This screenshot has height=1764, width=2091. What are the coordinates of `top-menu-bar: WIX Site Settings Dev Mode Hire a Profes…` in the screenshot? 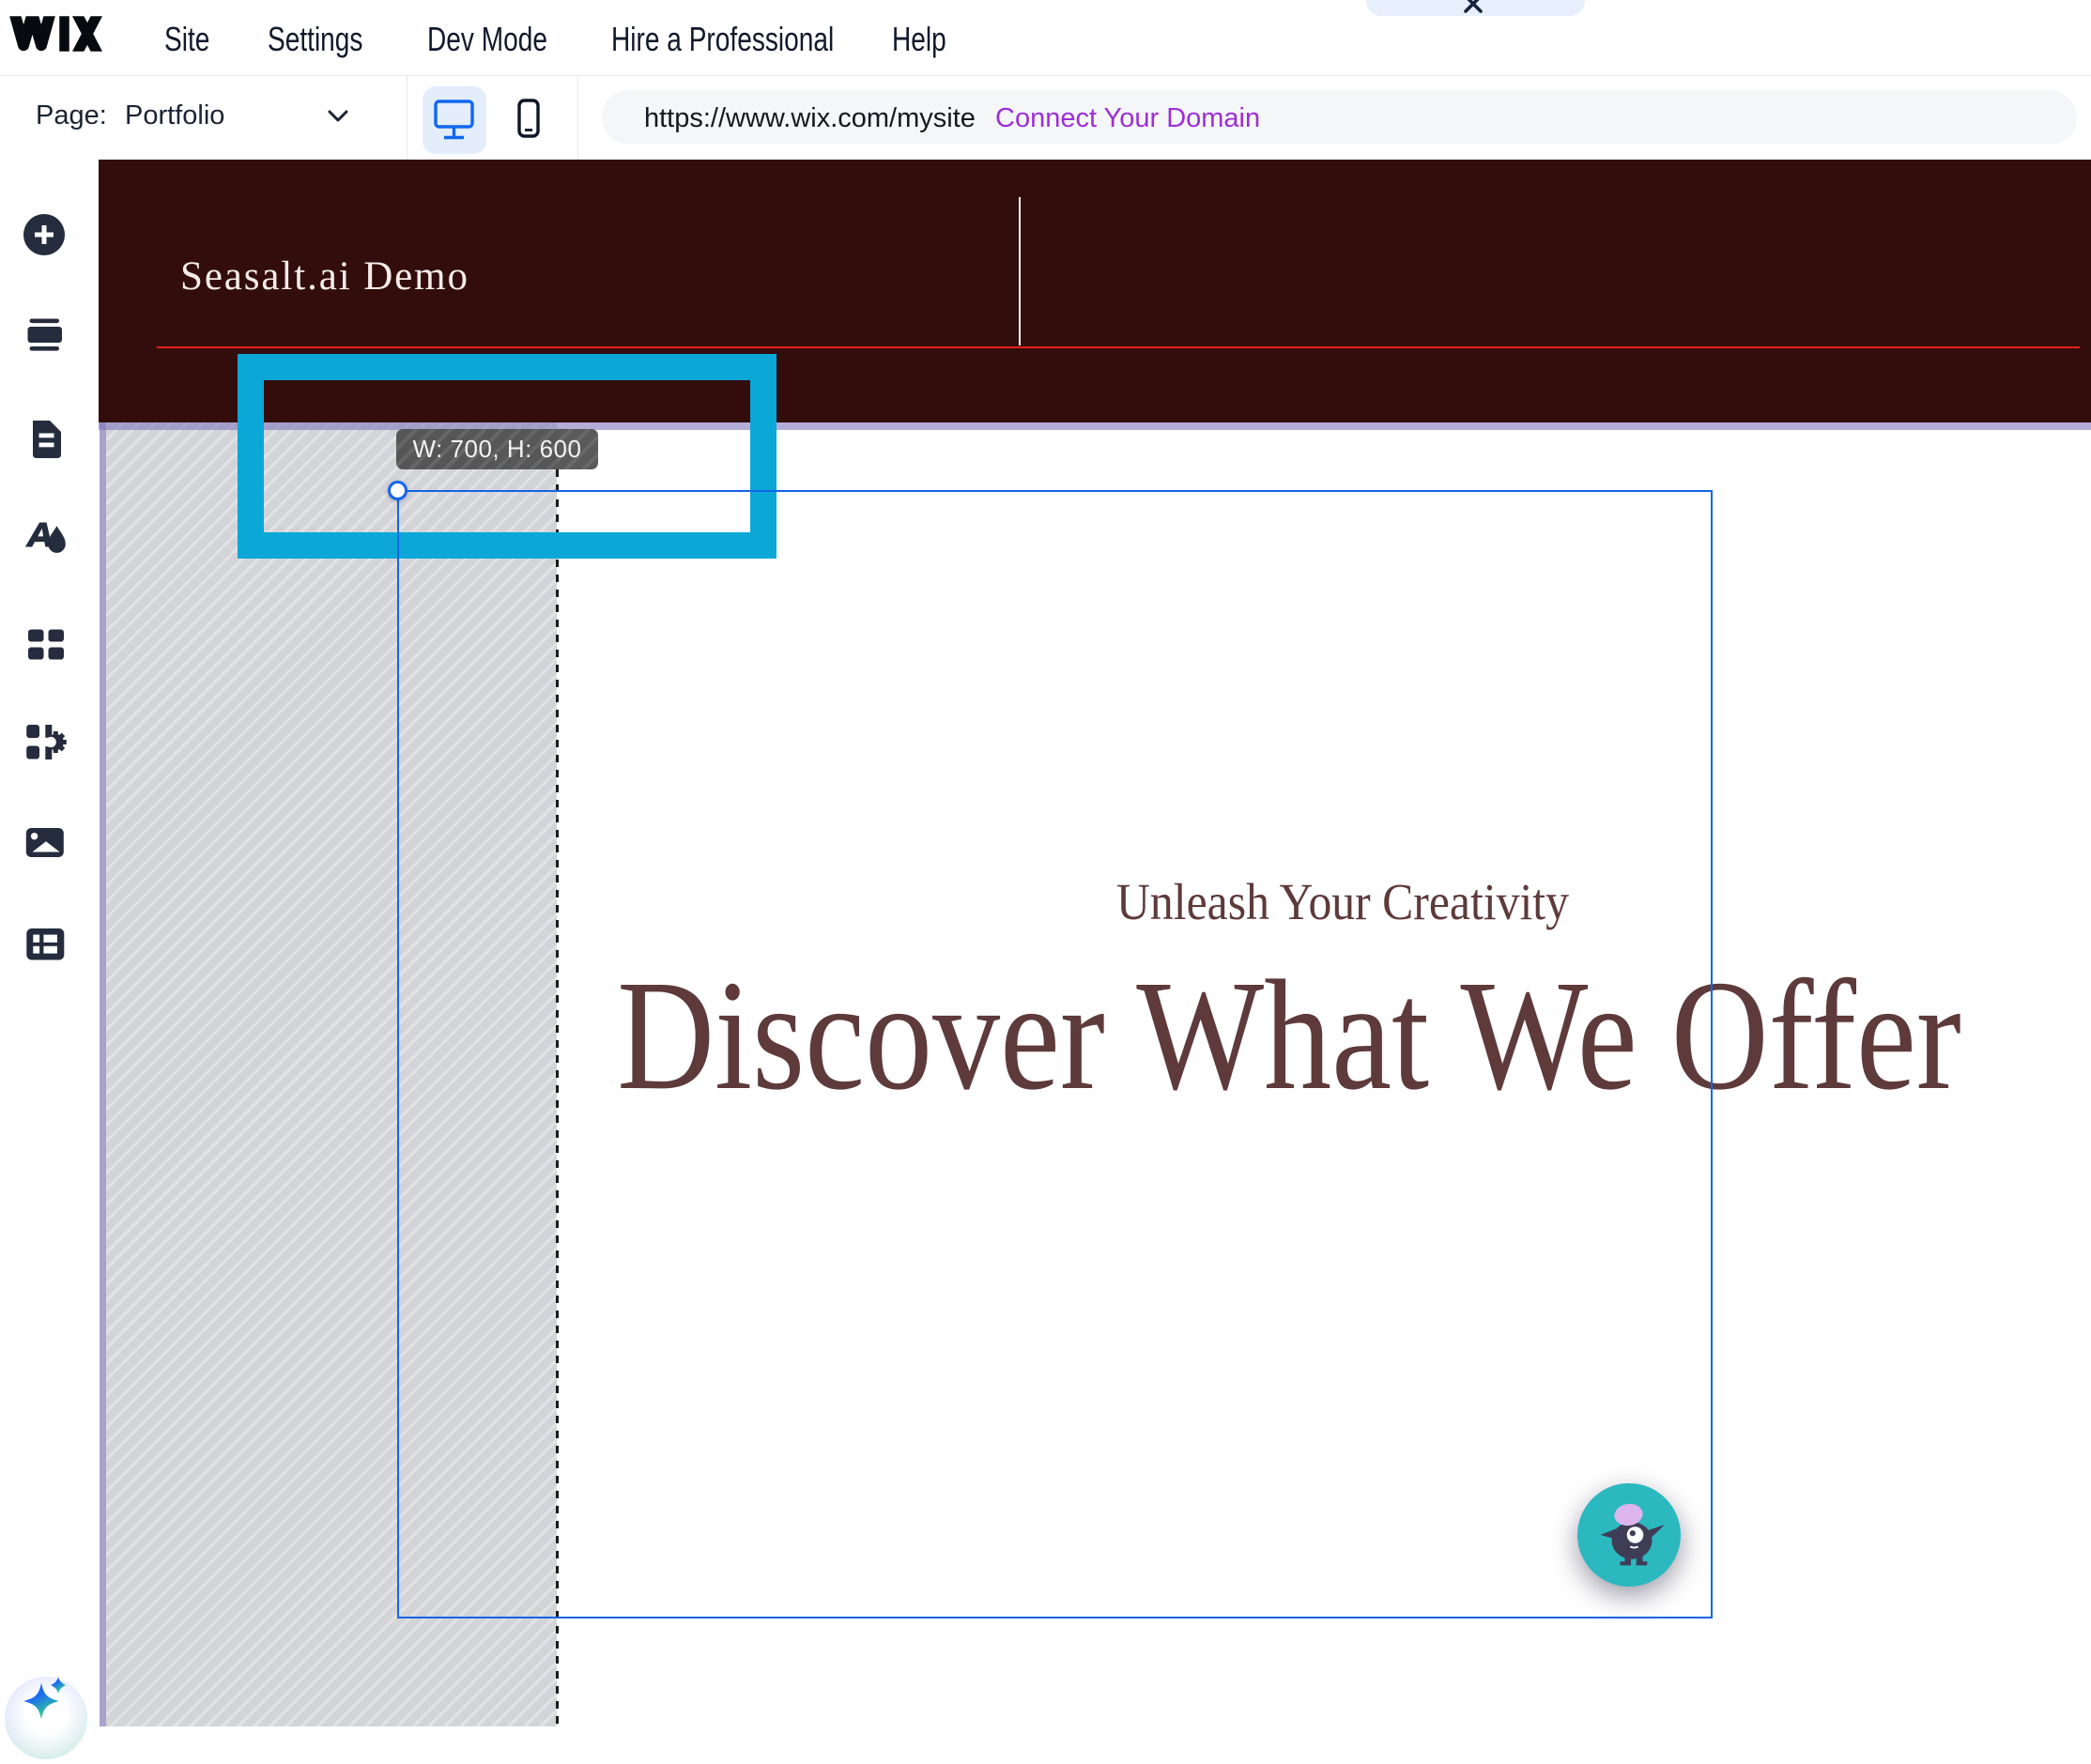 It's located at (1045, 38).